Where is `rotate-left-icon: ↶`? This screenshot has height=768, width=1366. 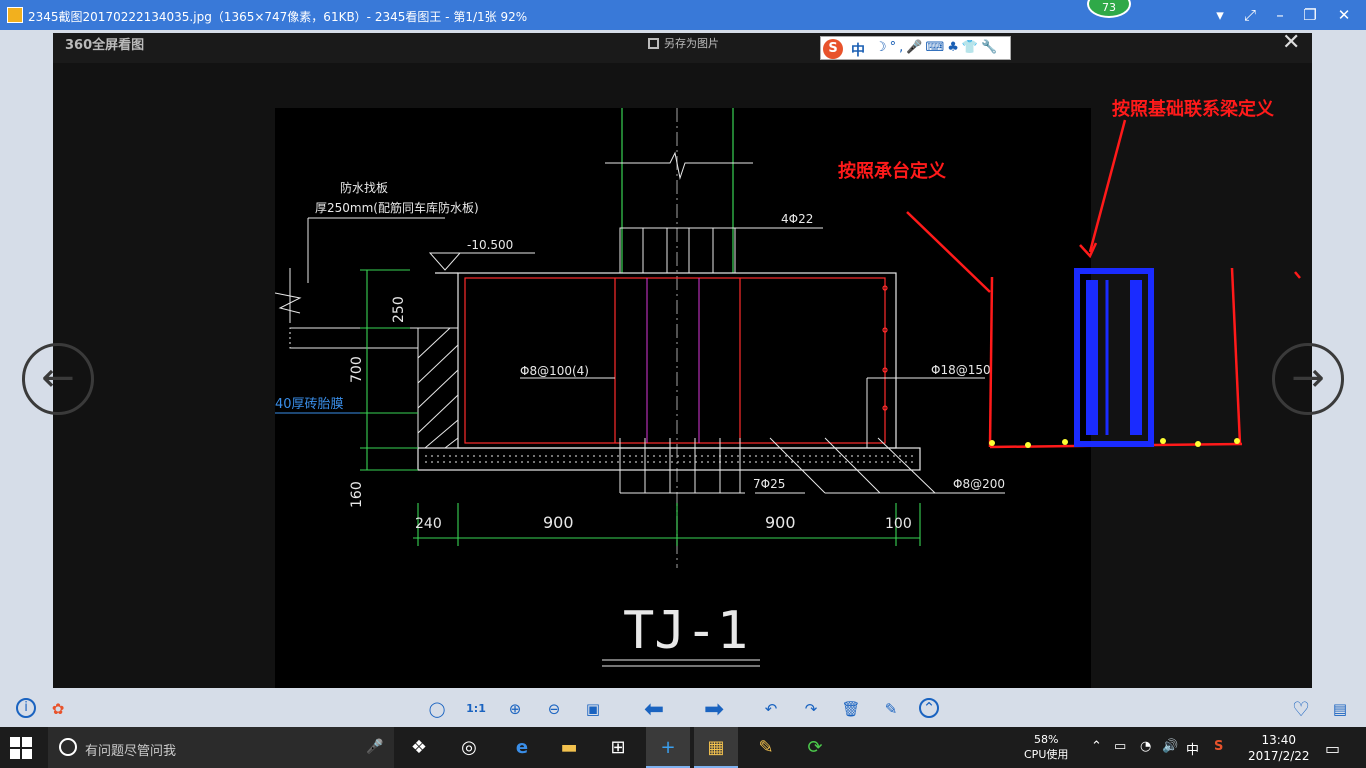
rotate-left-icon: ↶ is located at coordinates (771, 709).